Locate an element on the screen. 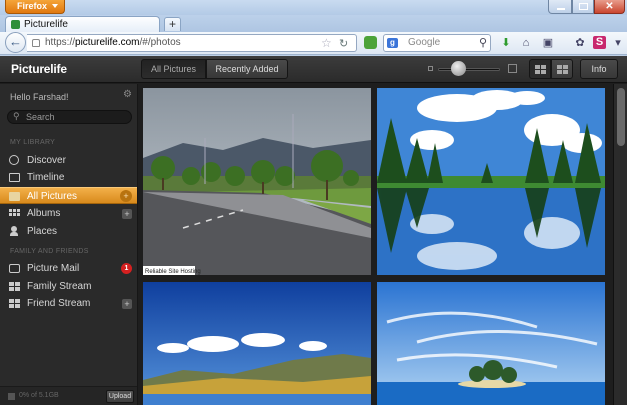 The image size is (627, 405). app-logo: Picturelife is located at coordinates (39, 69).